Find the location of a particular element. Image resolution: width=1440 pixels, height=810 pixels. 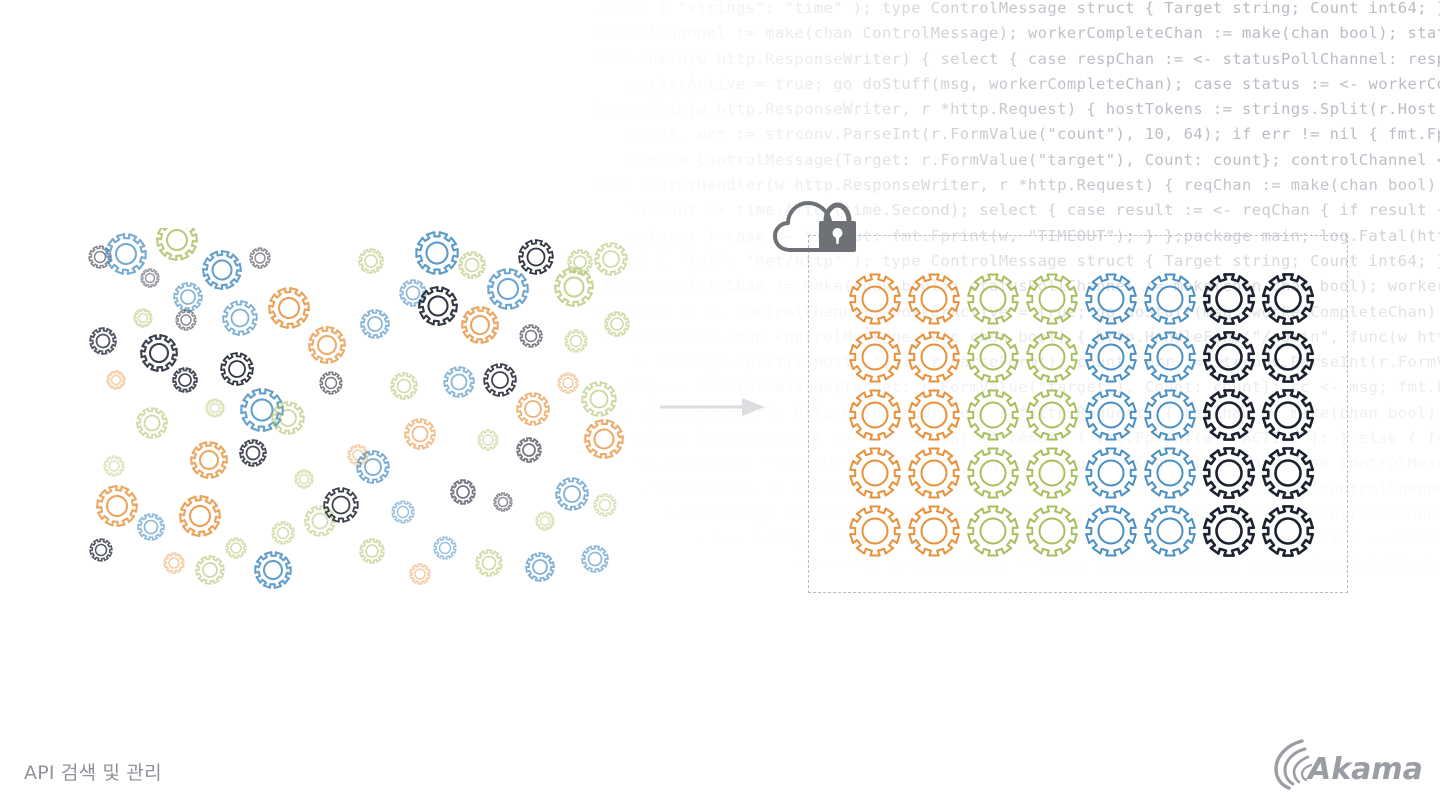

akamai-logo: Akamai is located at coordinates (1349, 764).